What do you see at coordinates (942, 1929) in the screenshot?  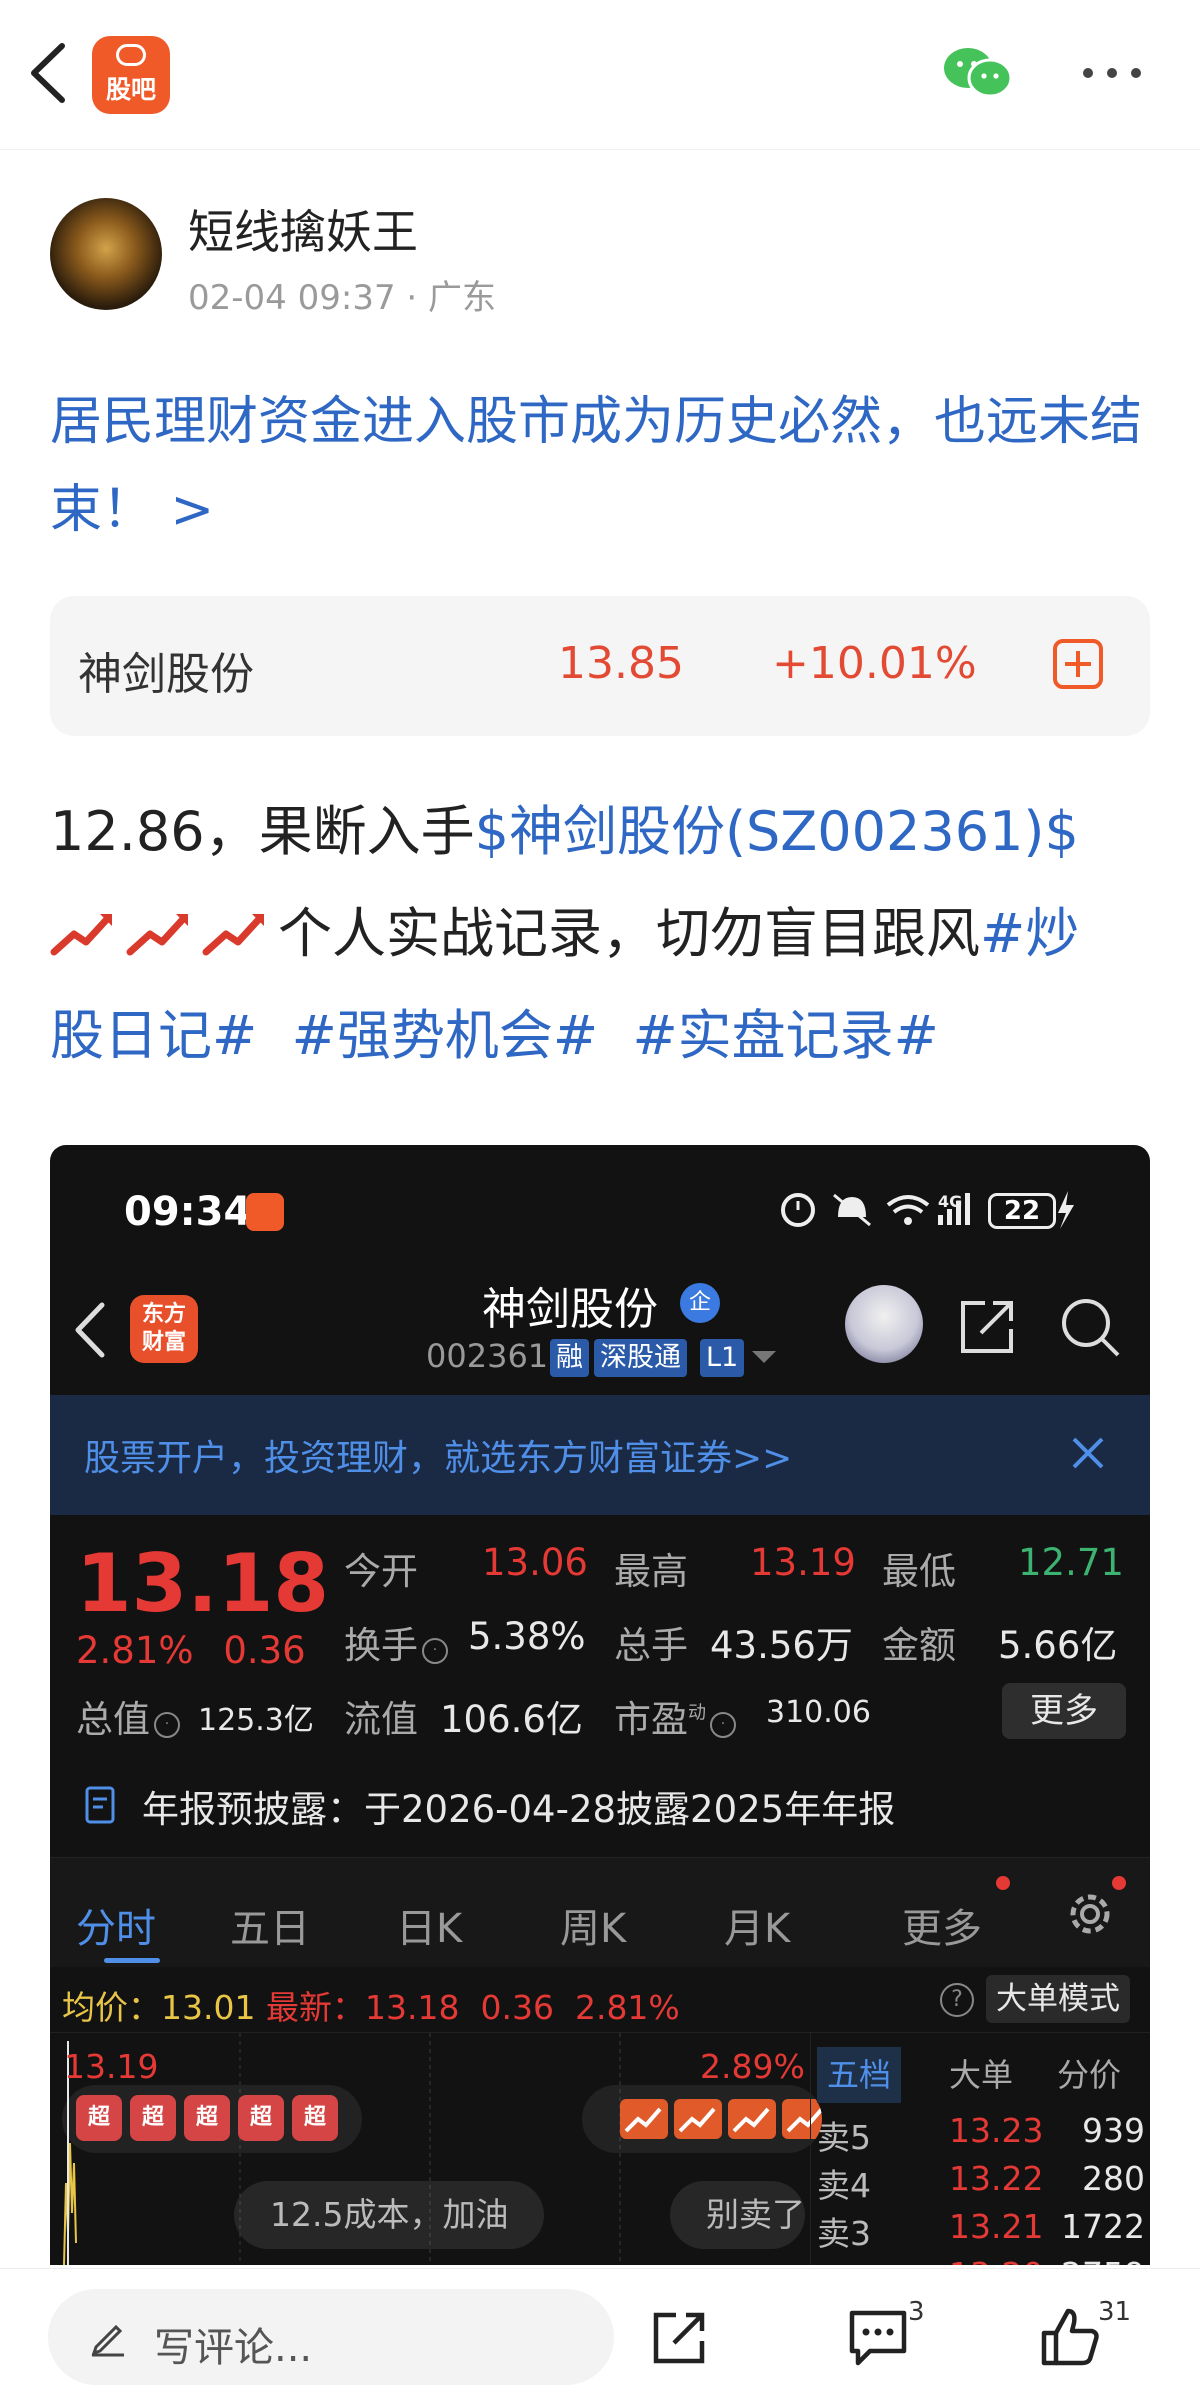 I see `tab-more: 更多` at bounding box center [942, 1929].